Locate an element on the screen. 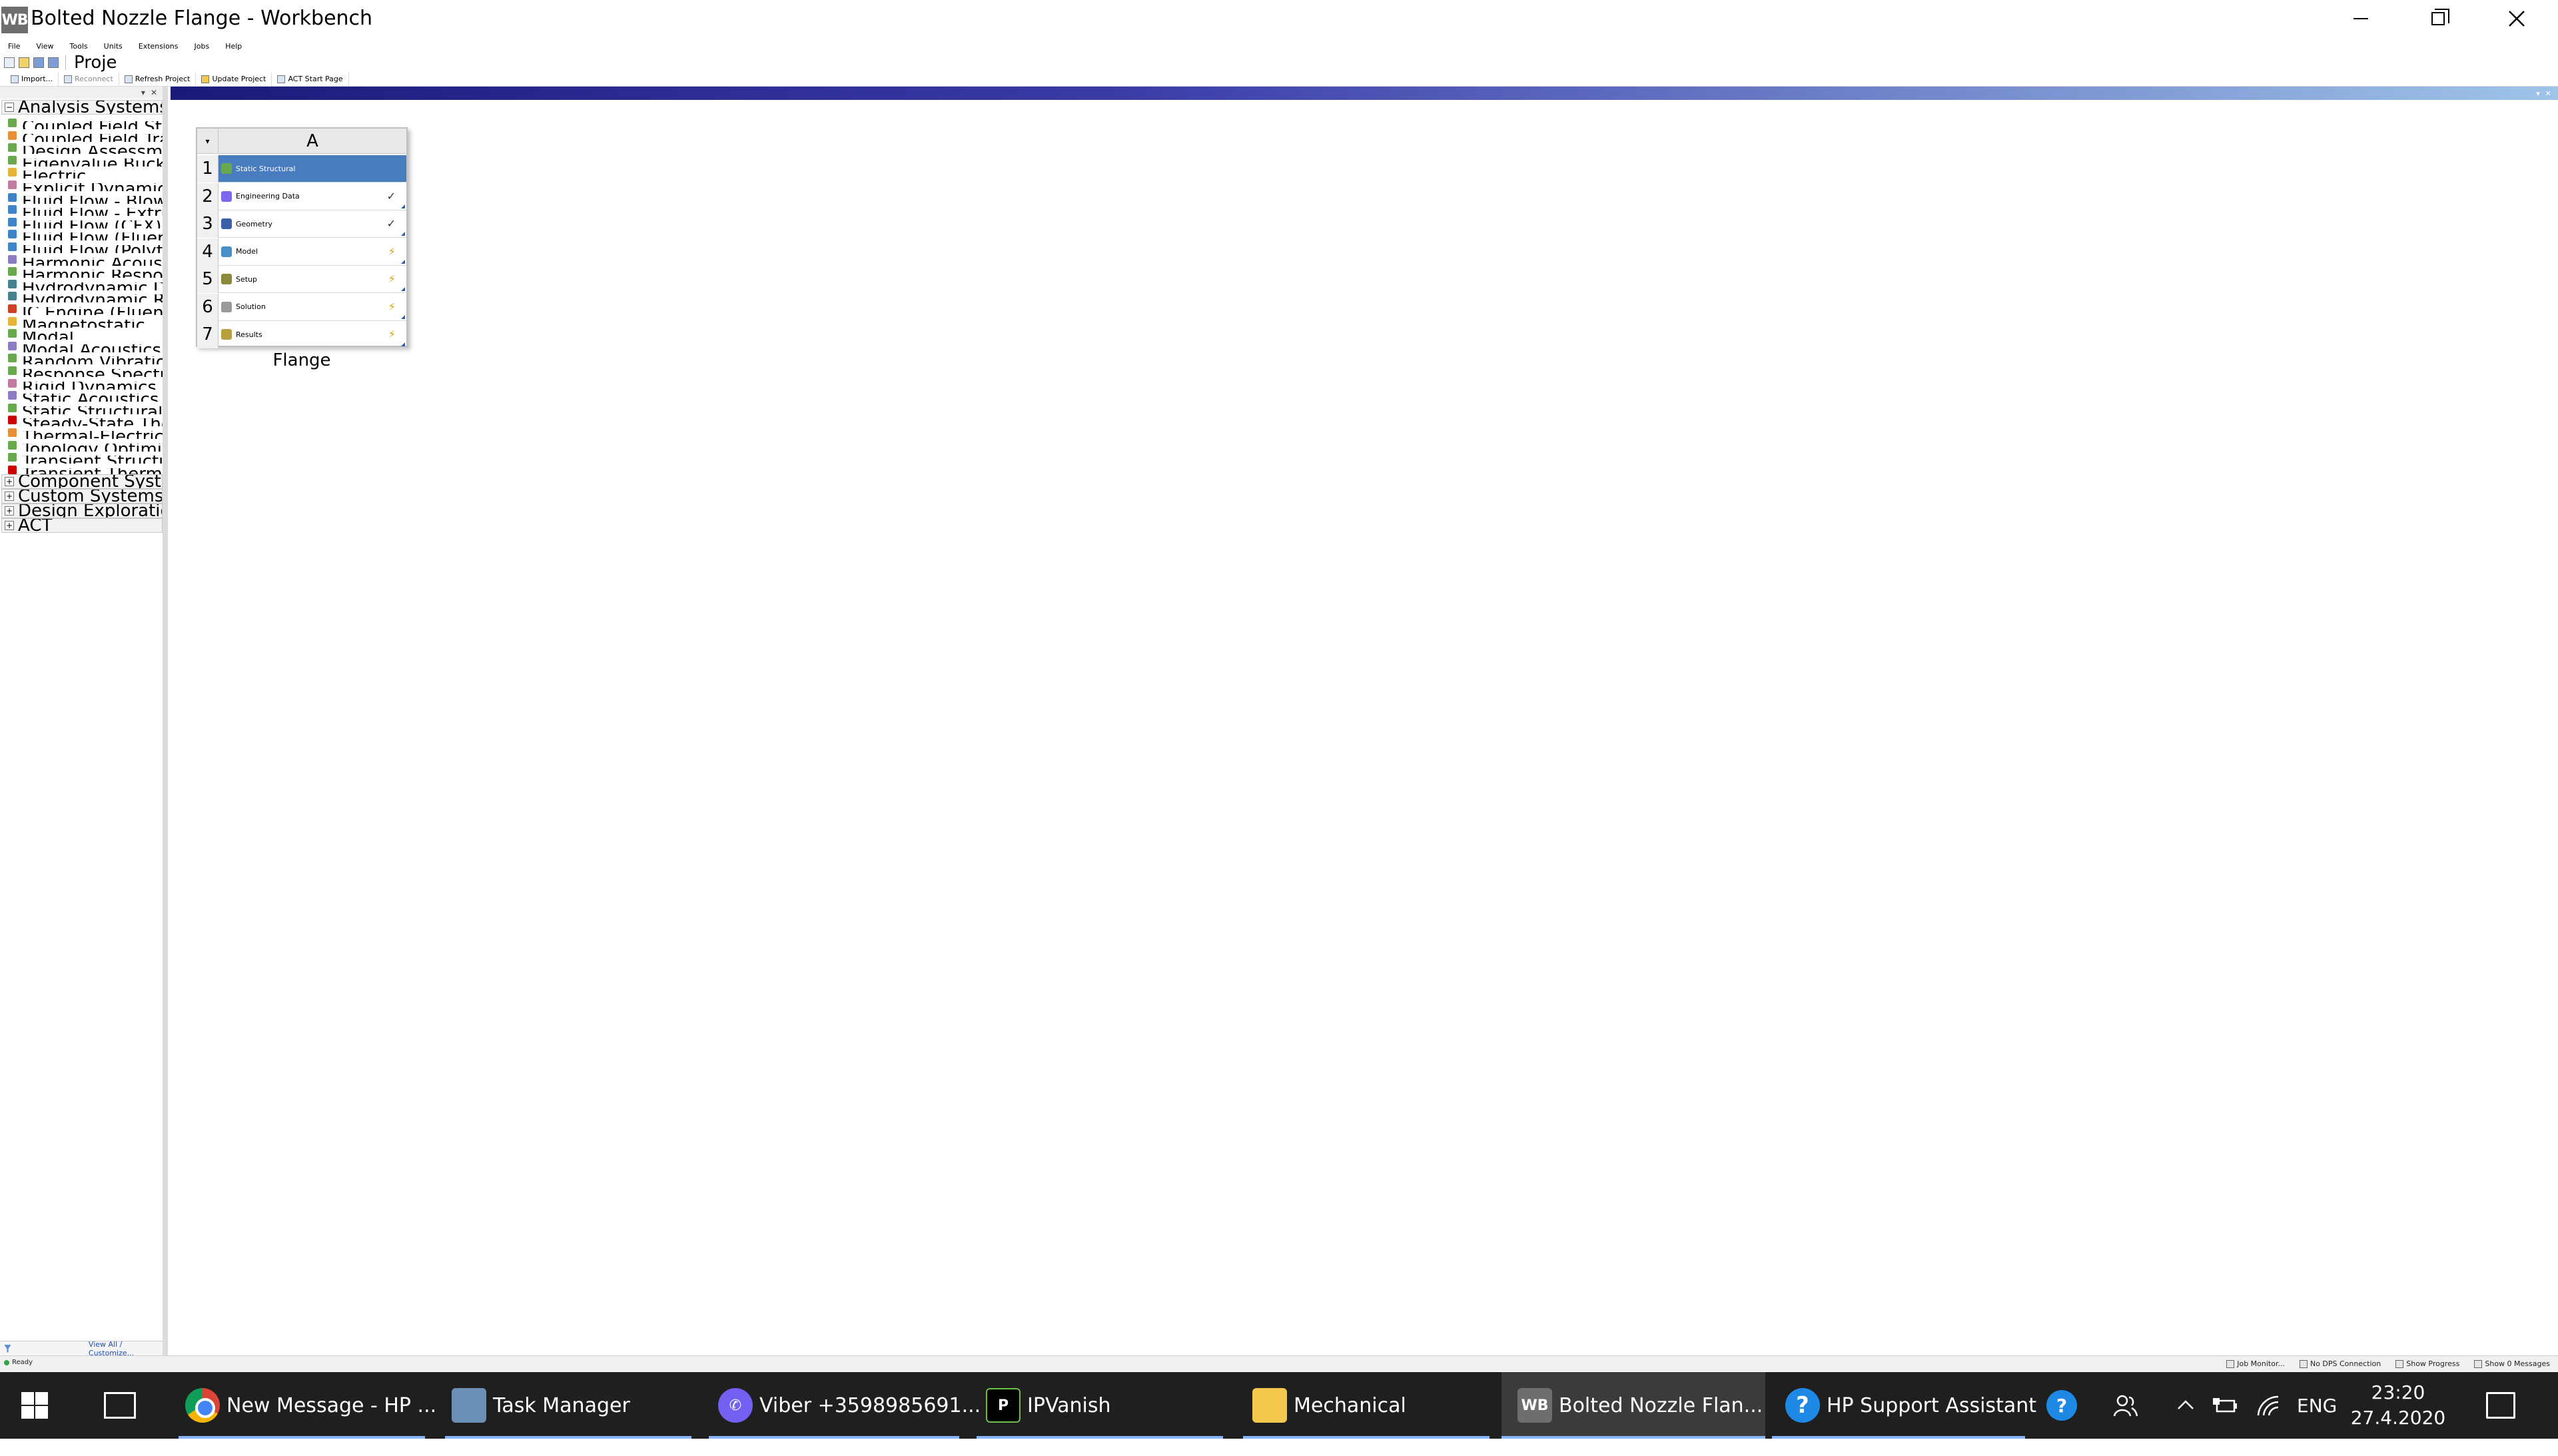 This screenshot has height=1456, width=2558. system-cell: 6 Solution ⚡ is located at coordinates (301, 307).